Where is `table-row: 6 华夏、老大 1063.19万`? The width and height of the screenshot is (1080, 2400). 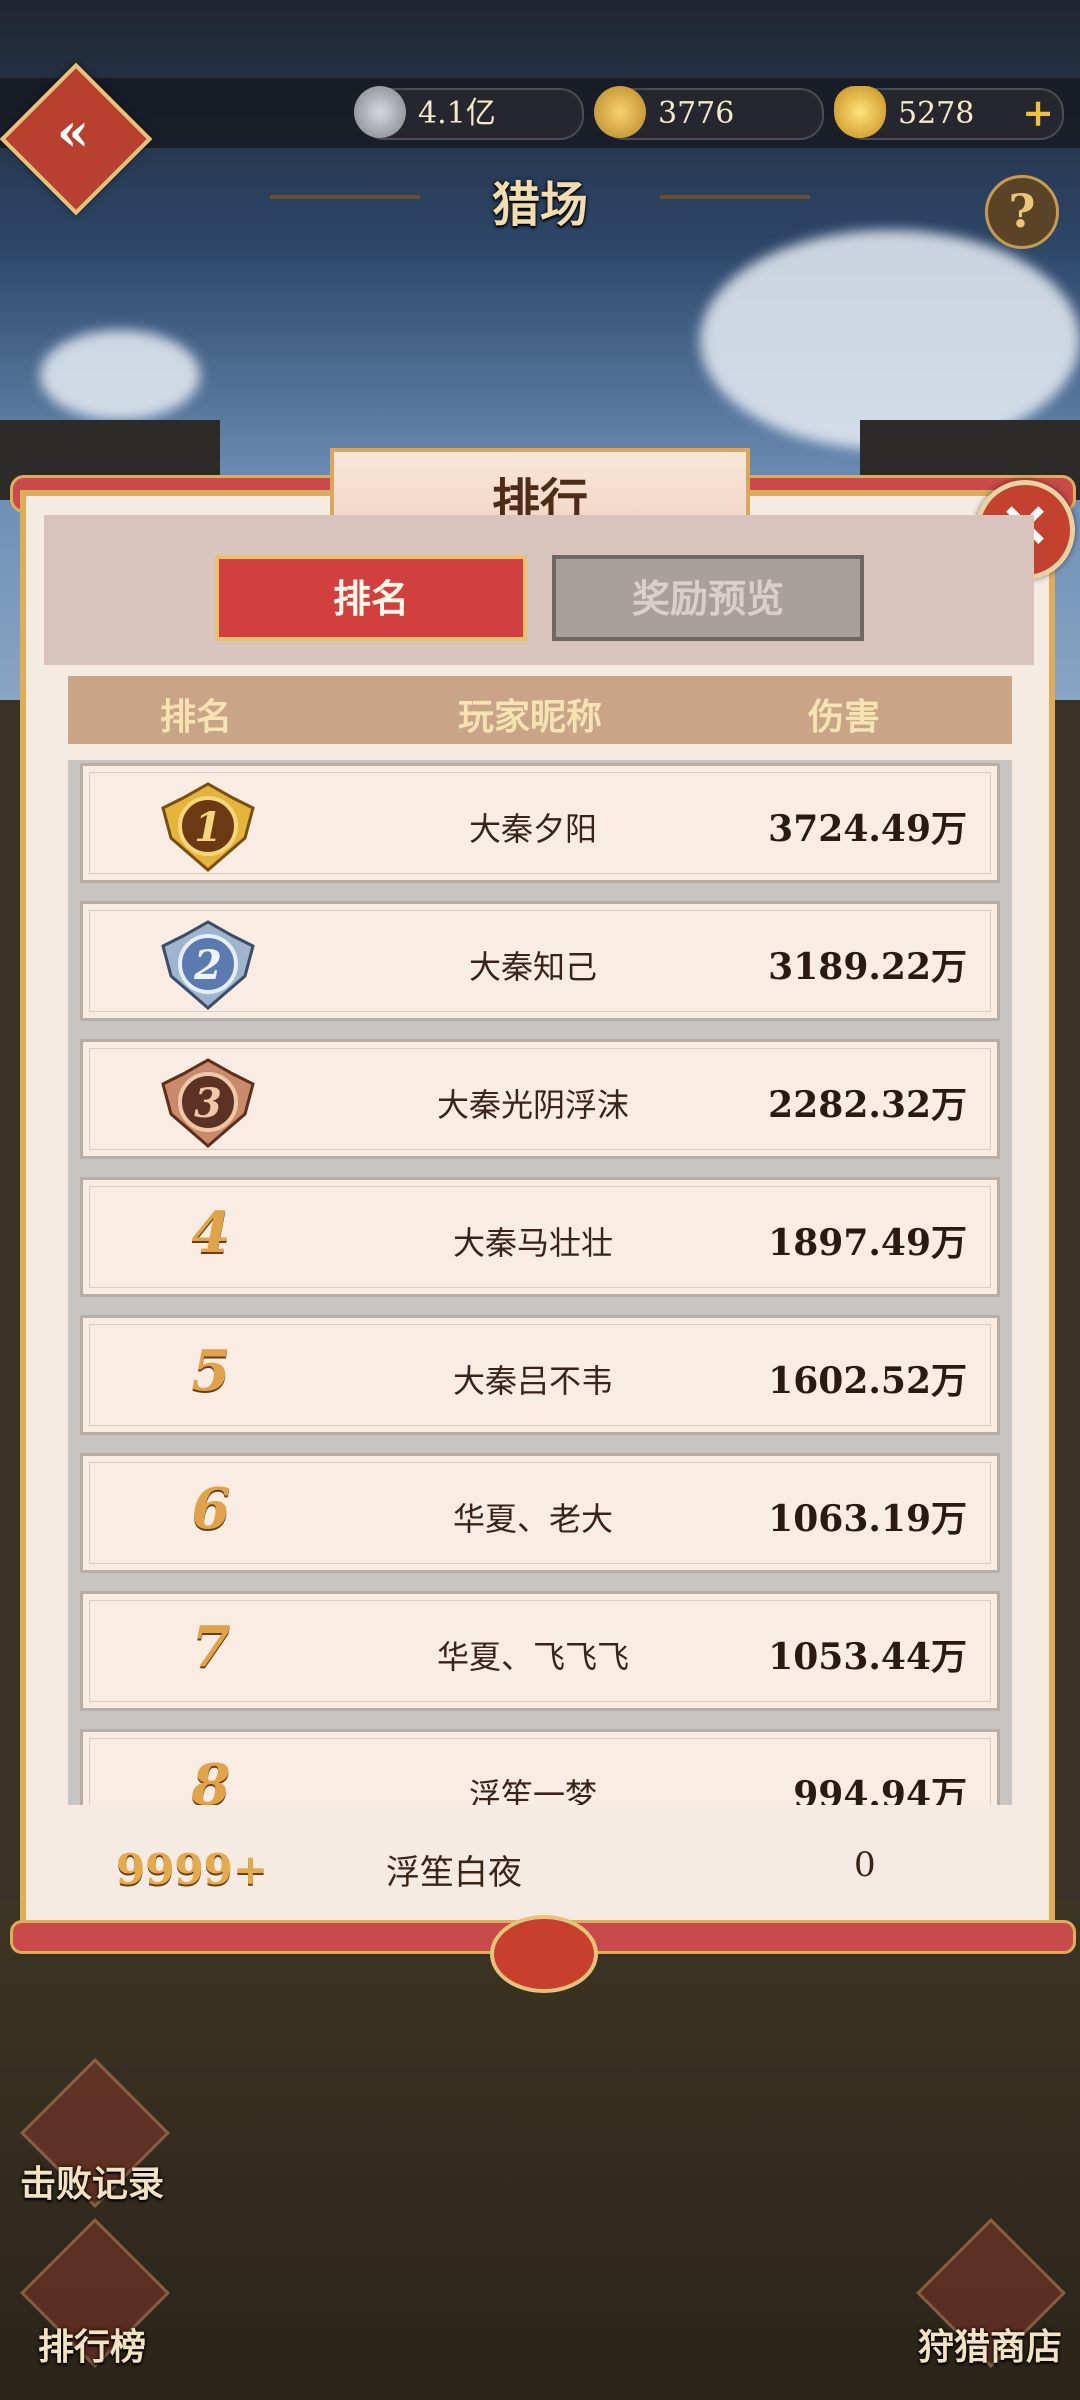 table-row: 6 华夏、老大 1063.19万 is located at coordinates (540, 1513).